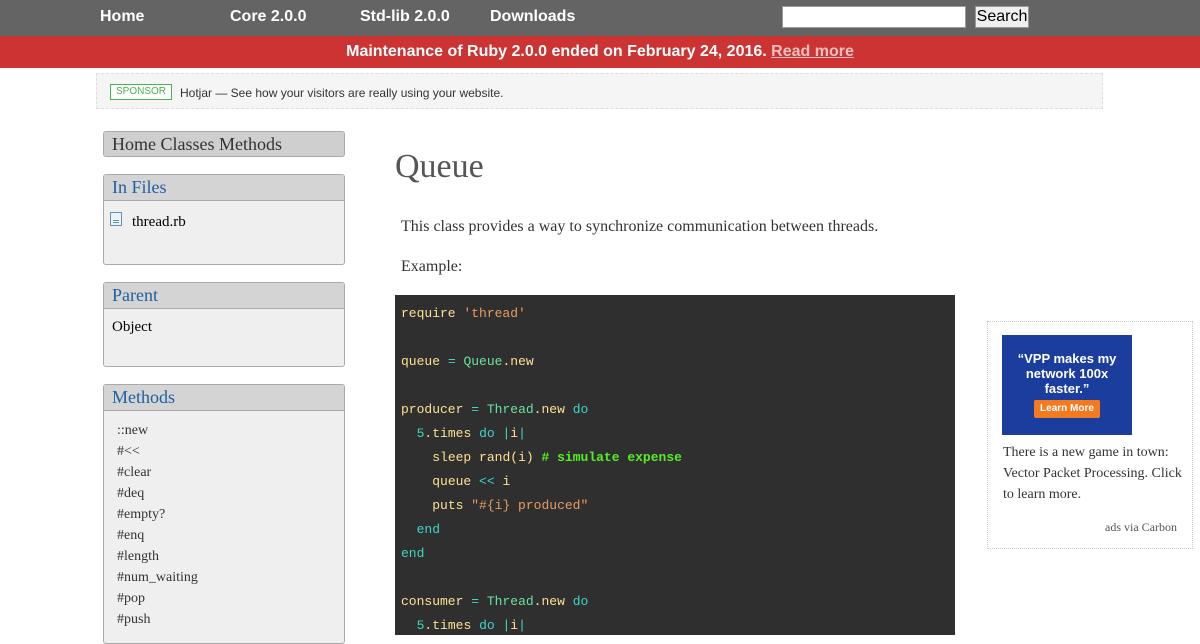  Describe the element at coordinates (1141, 527) in the screenshot. I see `ad-credit-link: ads via Carbon` at that location.